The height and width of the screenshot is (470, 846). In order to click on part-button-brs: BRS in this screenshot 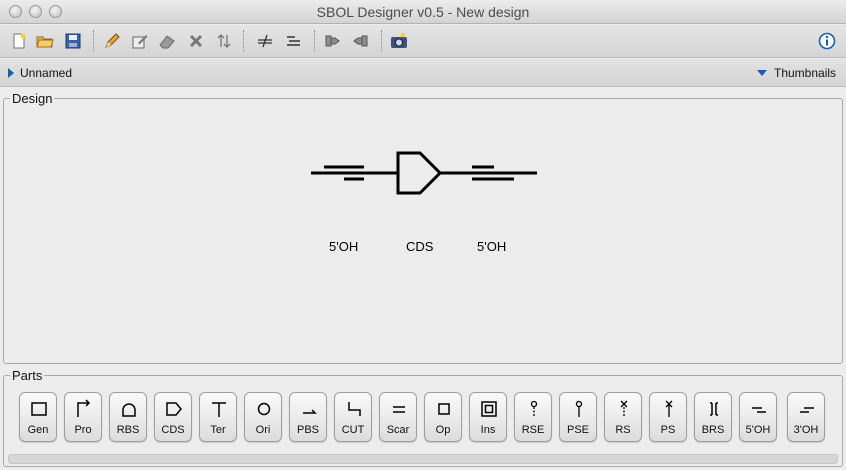, I will do `click(713, 417)`.